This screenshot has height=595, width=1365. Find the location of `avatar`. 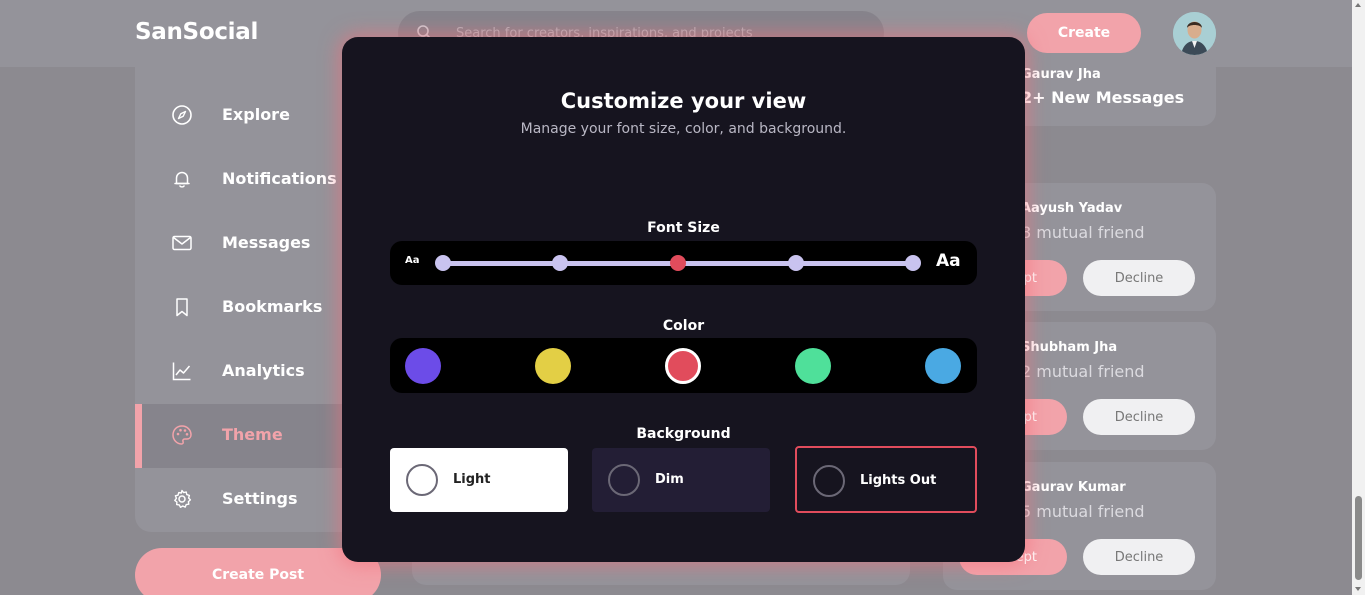

avatar is located at coordinates (1194, 33).